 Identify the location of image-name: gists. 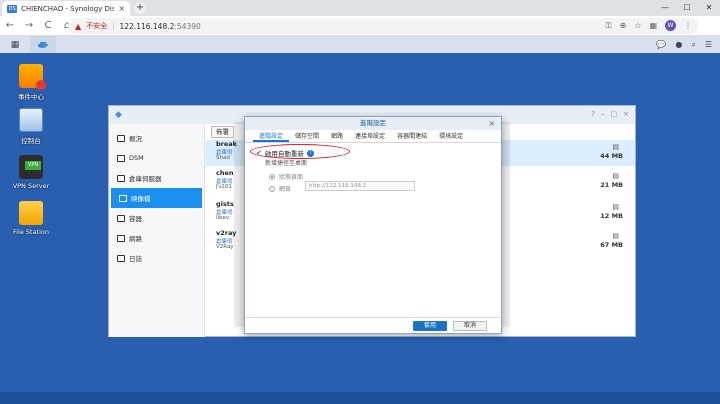
(225, 204).